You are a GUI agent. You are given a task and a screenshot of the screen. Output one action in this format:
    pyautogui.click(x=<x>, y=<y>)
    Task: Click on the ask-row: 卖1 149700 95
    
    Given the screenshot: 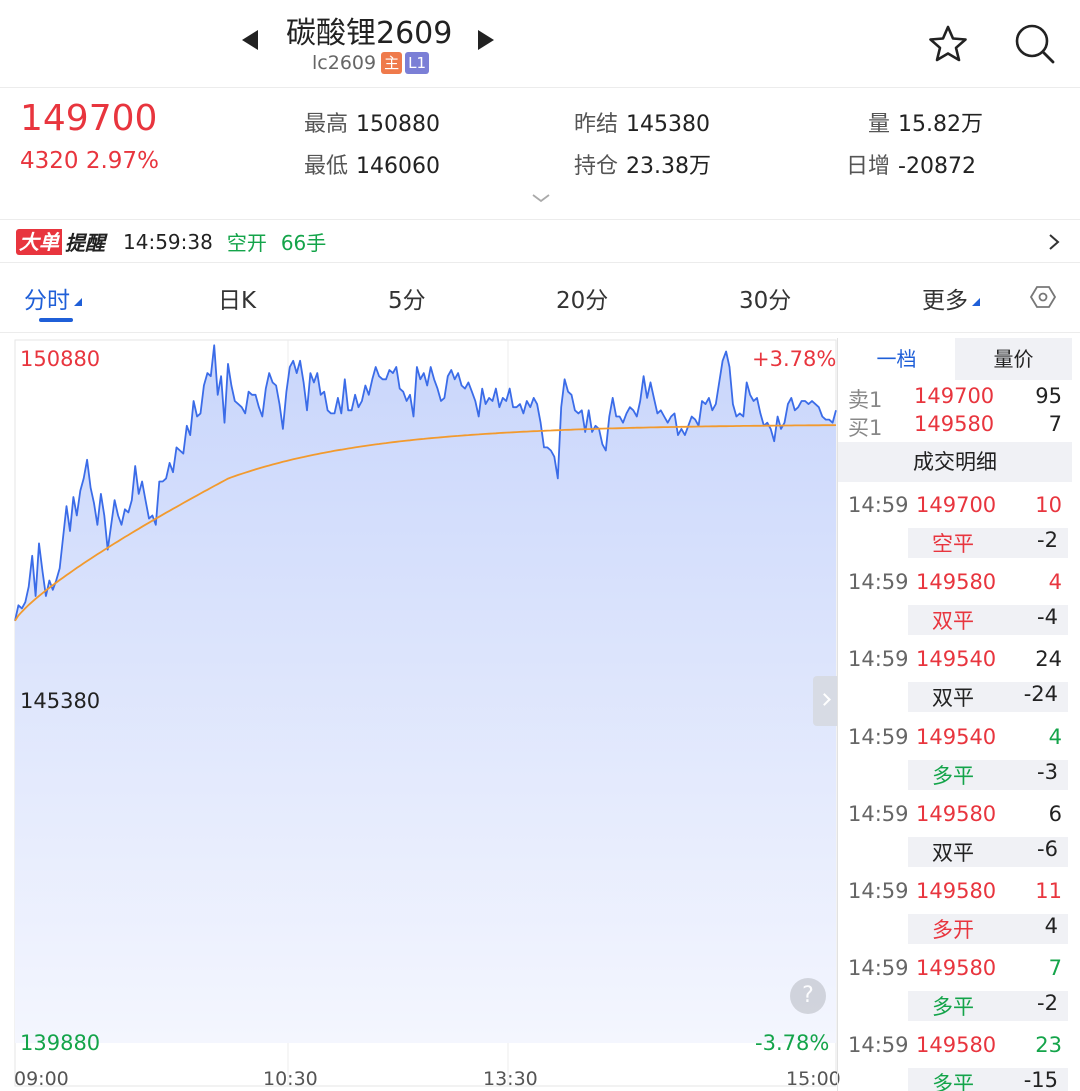 What is the action you would take?
    pyautogui.click(x=955, y=399)
    